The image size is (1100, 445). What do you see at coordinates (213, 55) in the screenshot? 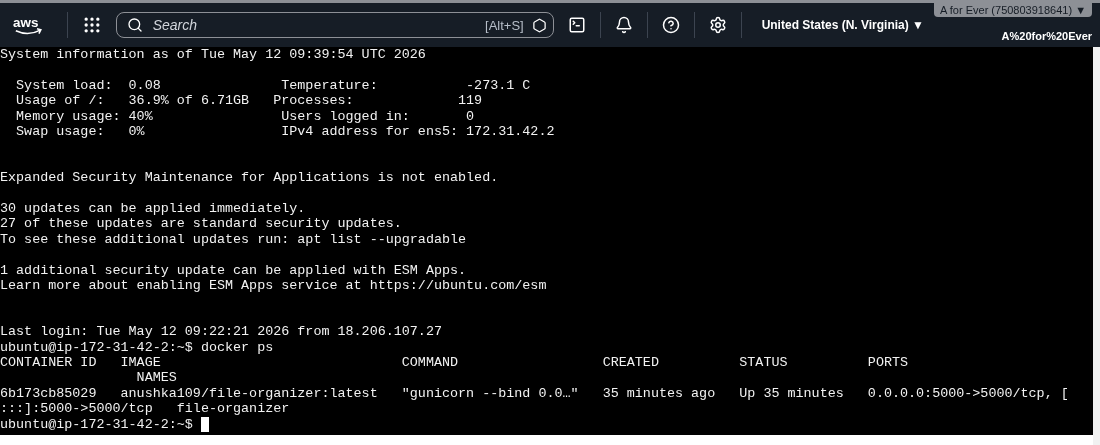
I see `terminal-line: System information as of Tue May 12 09:39:54 UTC 2026` at bounding box center [213, 55].